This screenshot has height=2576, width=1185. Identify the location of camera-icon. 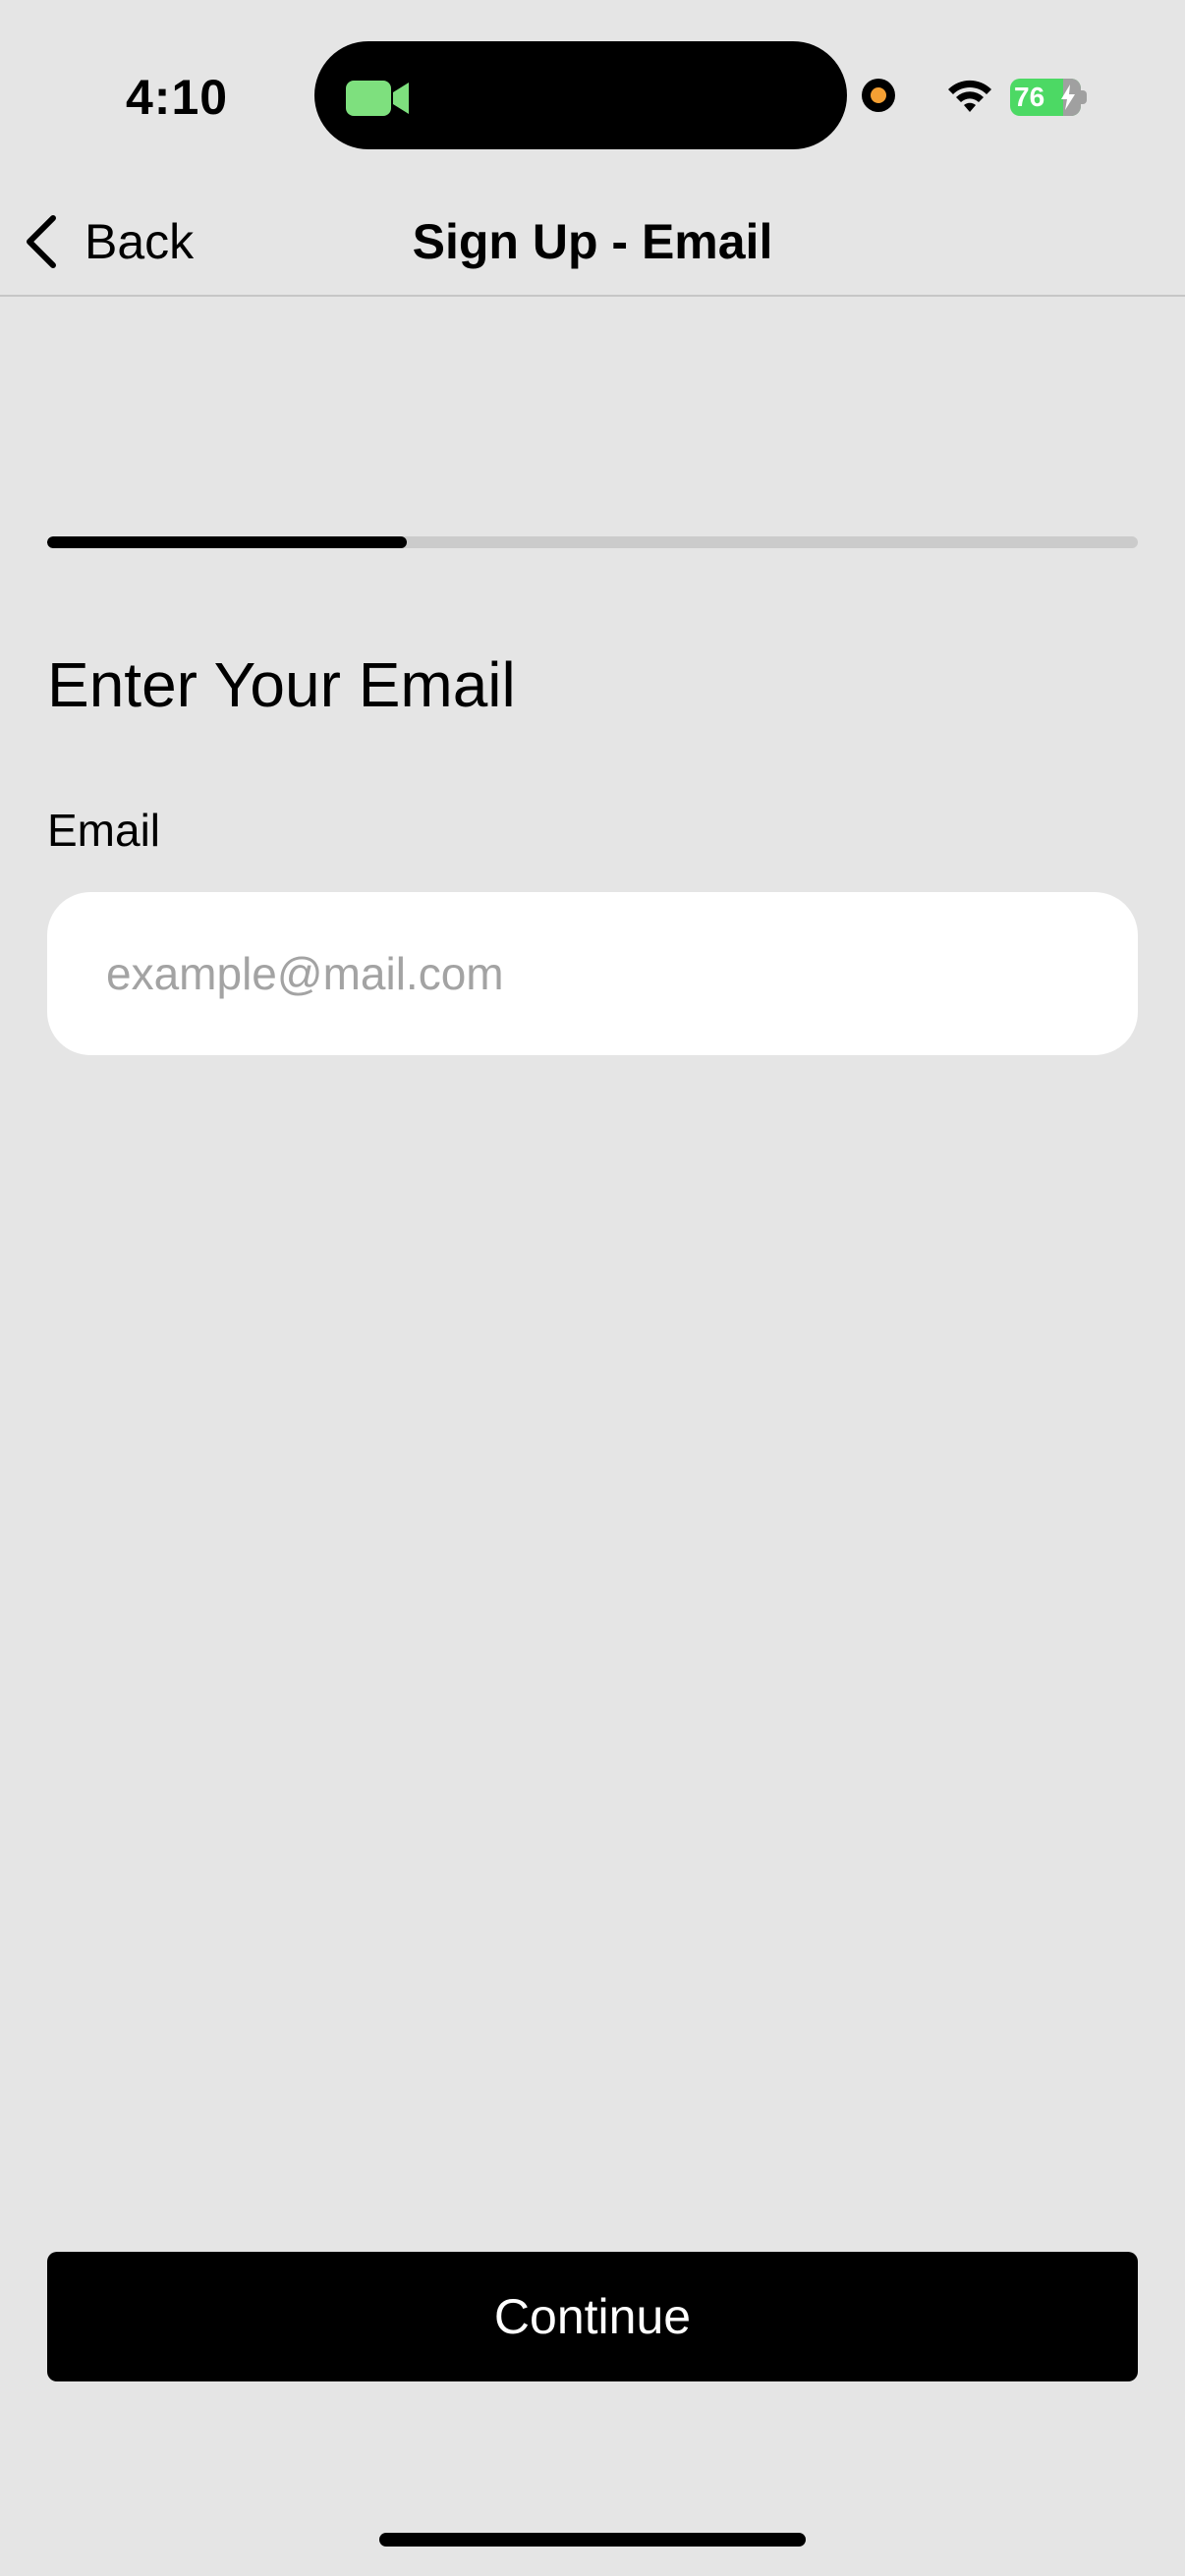
(378, 98).